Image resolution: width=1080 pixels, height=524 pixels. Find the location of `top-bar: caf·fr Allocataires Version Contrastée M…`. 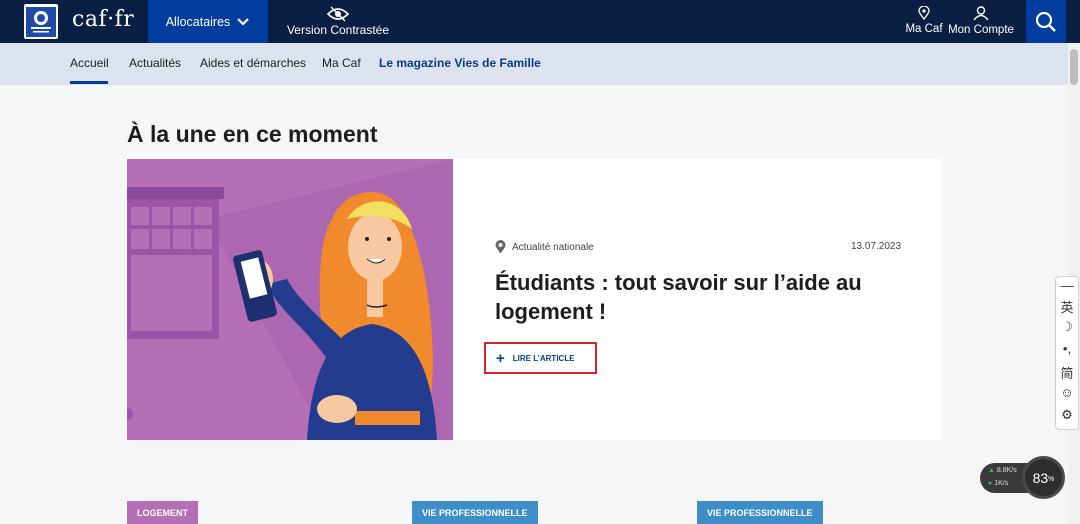

top-bar: caf·fr Allocataires Version Contrastée M… is located at coordinates (540, 21).